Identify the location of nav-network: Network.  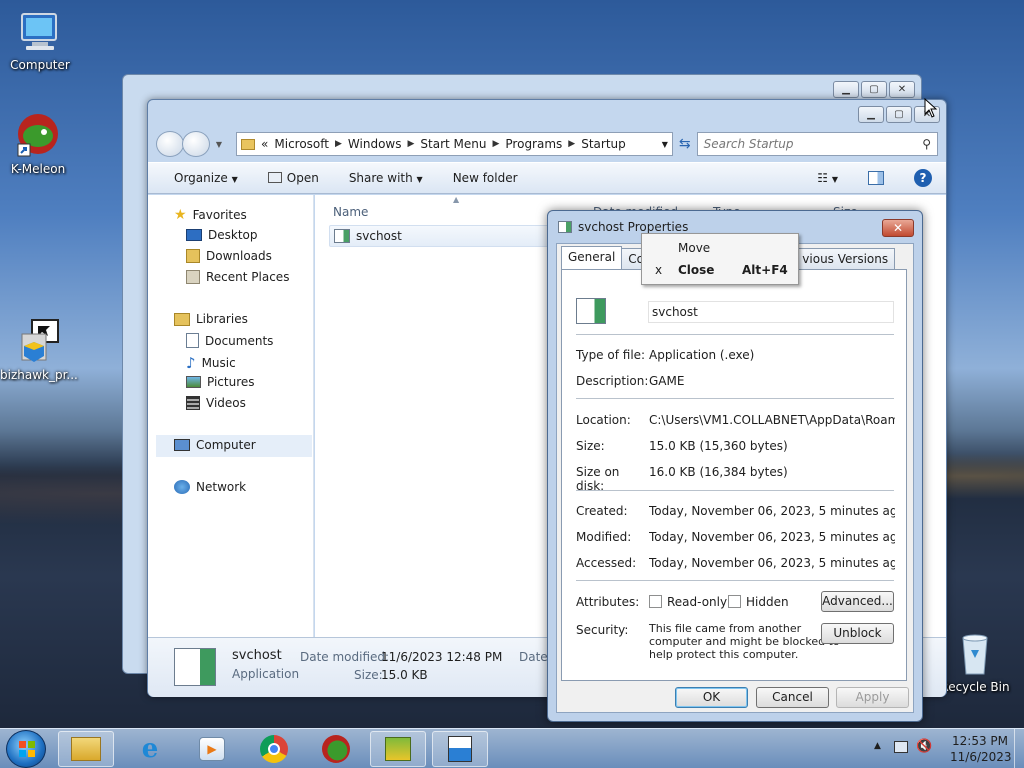
(210, 487).